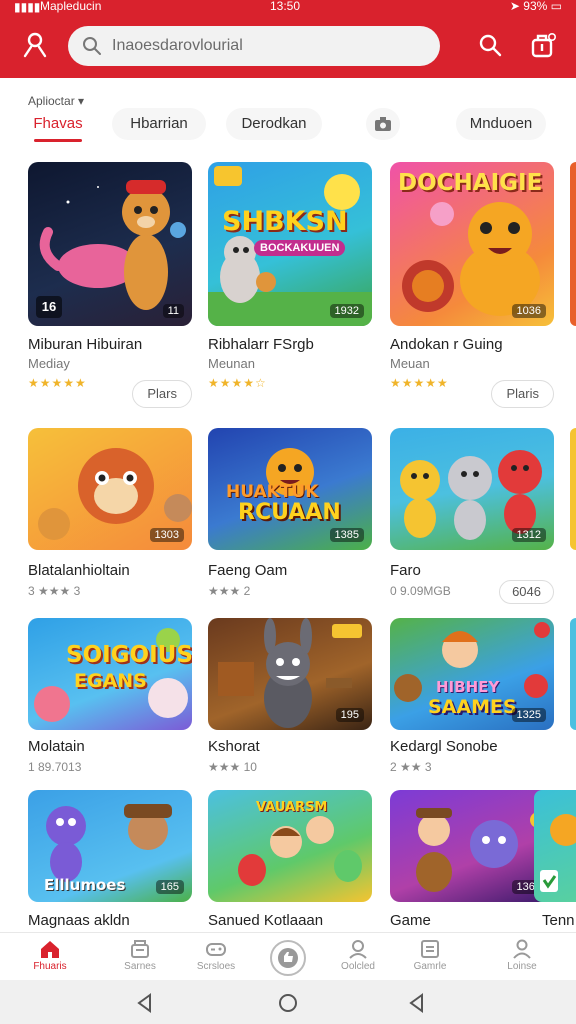 Image resolution: width=576 pixels, height=1024 pixels. I want to click on nav-label: Gamrle, so click(430, 966).